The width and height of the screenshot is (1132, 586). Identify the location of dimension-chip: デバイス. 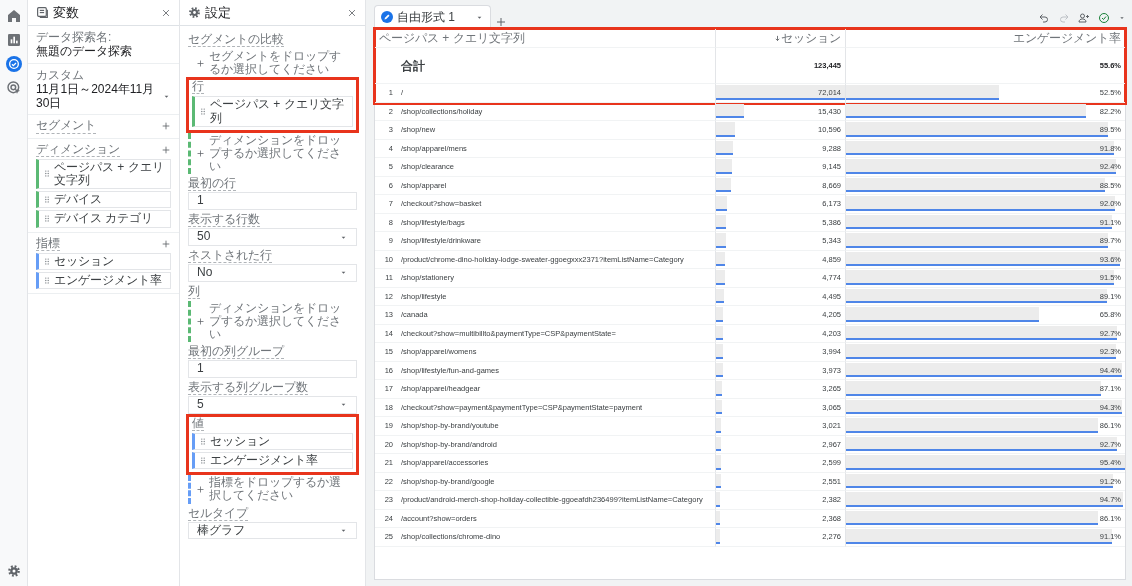
(103, 200).